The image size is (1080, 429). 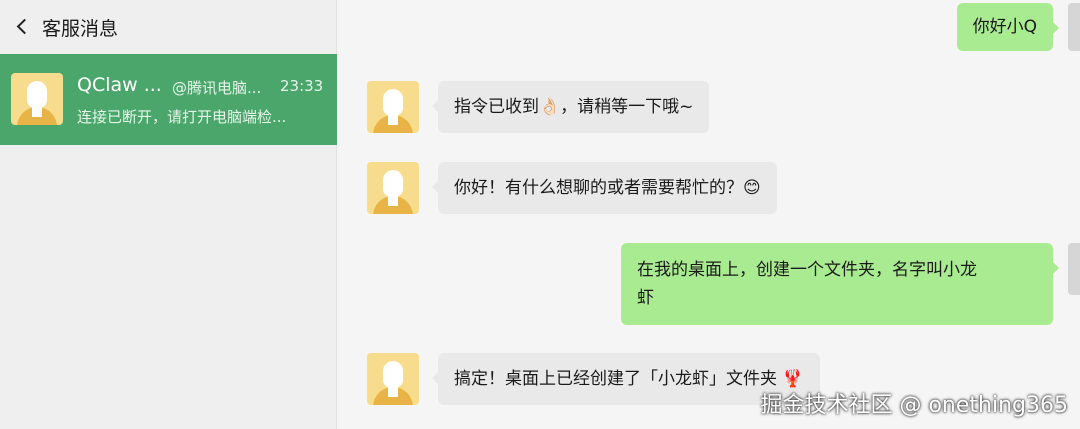 What do you see at coordinates (840, 284) in the screenshot?
I see `message-bubble-outgoing: 在我的桌面上，创建一个文件夹，名字叫小龙 虾` at bounding box center [840, 284].